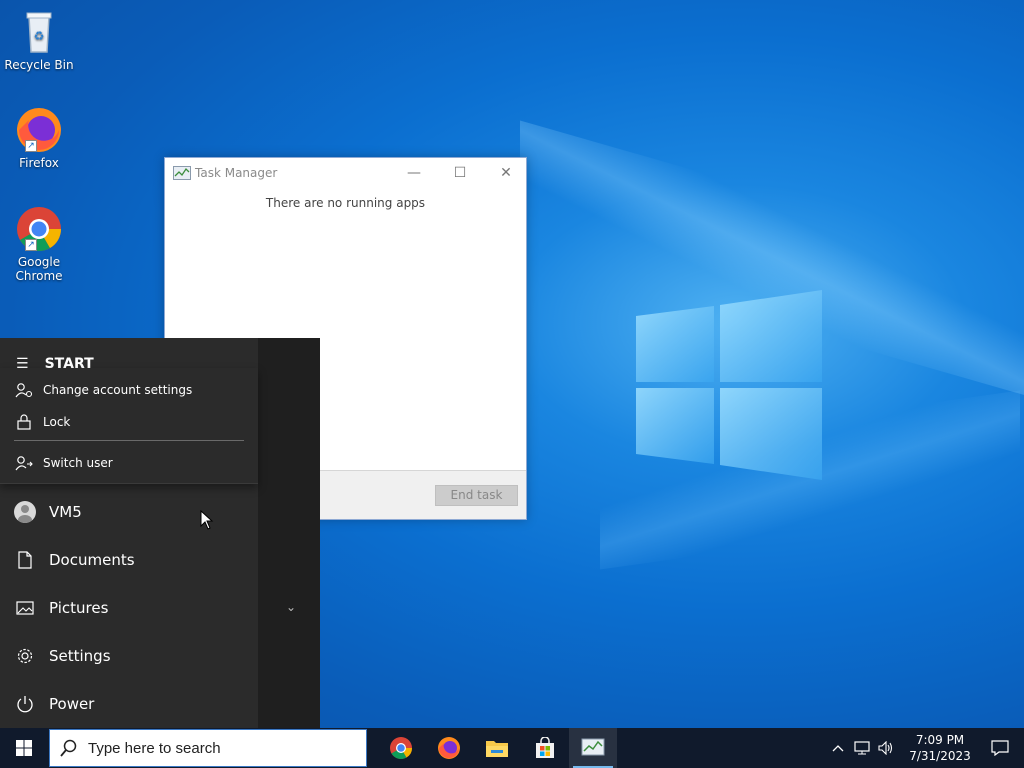 The width and height of the screenshot is (1024, 768). What do you see at coordinates (39, 130) in the screenshot?
I see `firefox-icon: ↗` at bounding box center [39, 130].